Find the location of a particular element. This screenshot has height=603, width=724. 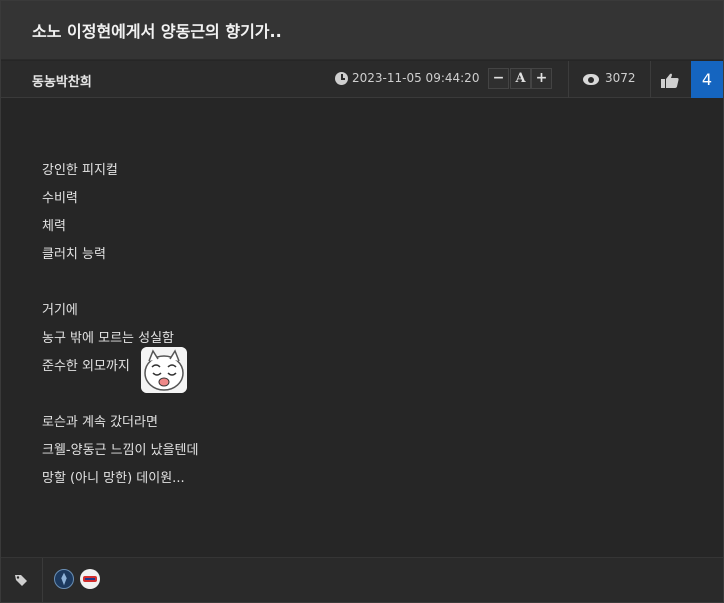

eye-icon is located at coordinates (591, 79).